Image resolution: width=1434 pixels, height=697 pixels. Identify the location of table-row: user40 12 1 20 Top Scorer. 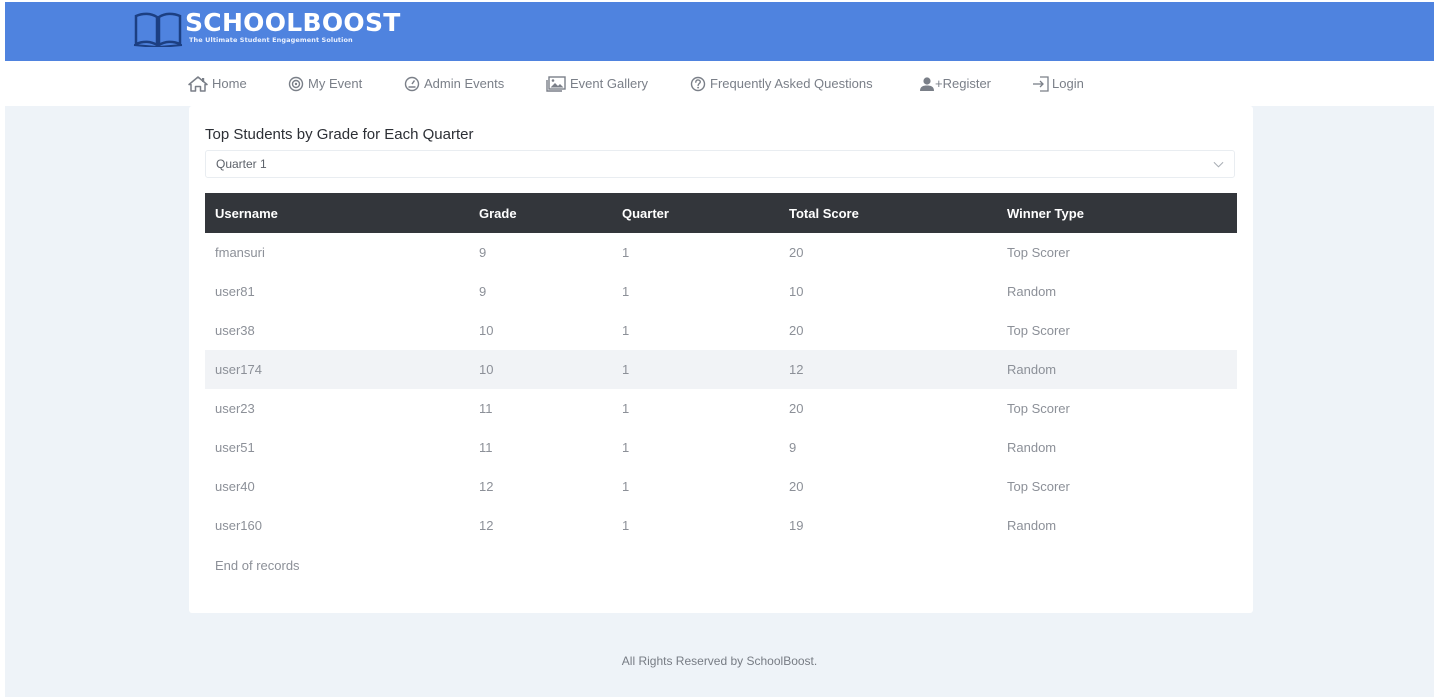
(721, 486).